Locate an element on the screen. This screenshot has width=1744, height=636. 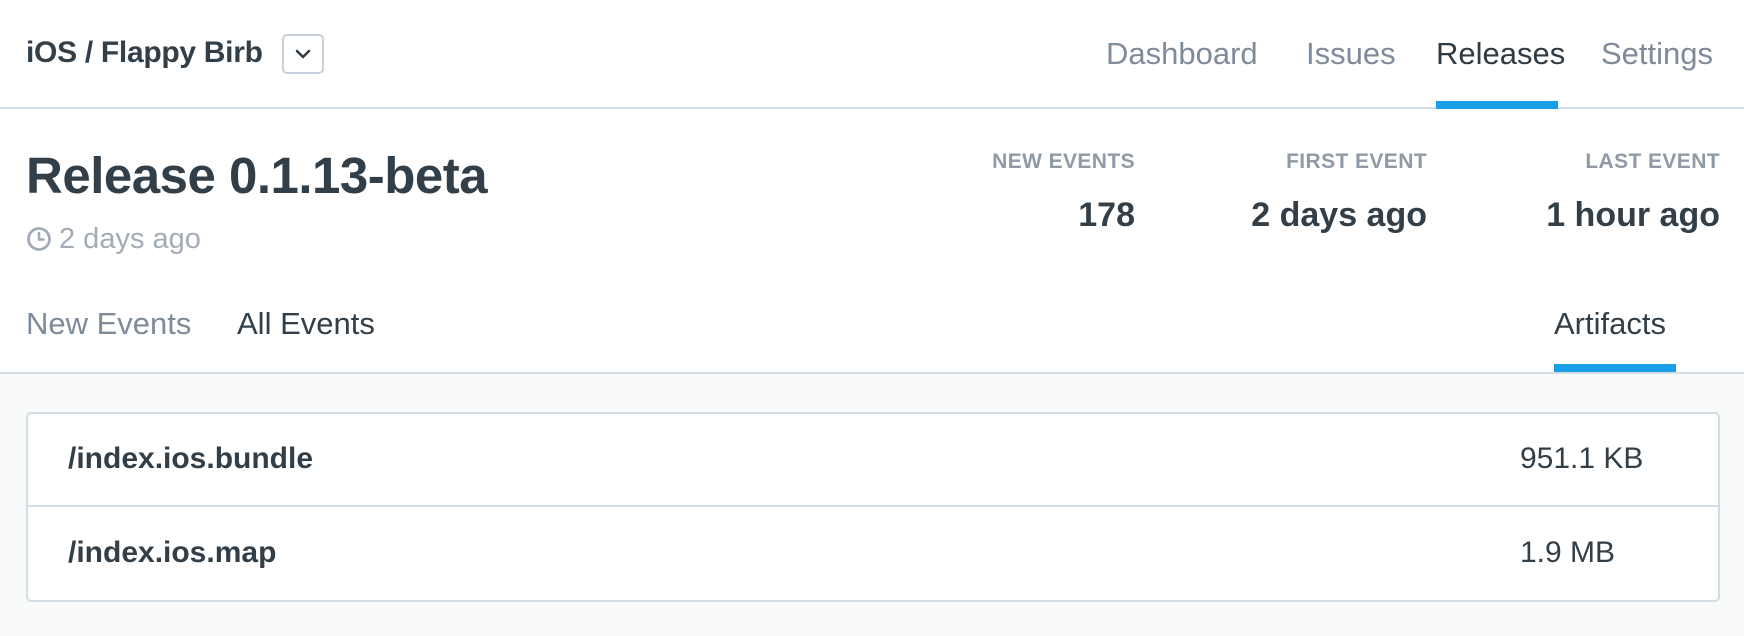
stat-last-event-value: 1 hour ago is located at coordinates (1633, 215).